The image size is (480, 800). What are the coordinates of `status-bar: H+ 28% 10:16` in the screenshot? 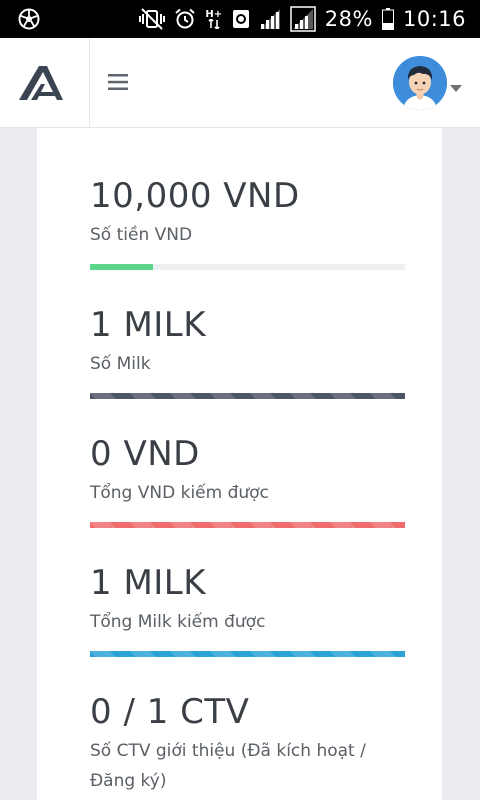 It's located at (240, 19).